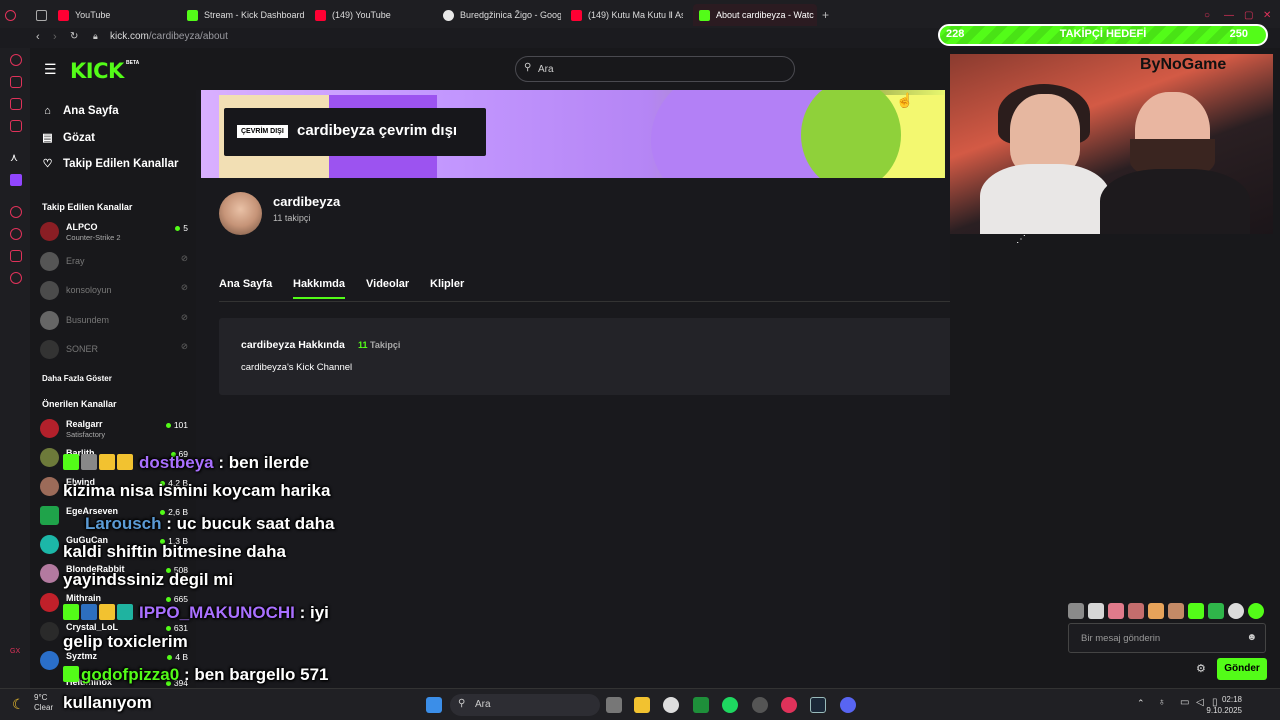  Describe the element at coordinates (86, 434) in the screenshot. I see `channel-game: Satisfactory` at that location.